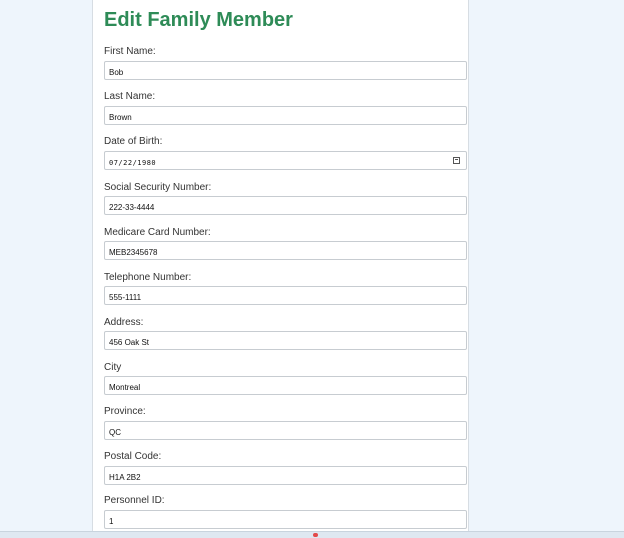  I want to click on personnel-id-input, so click(285, 521).